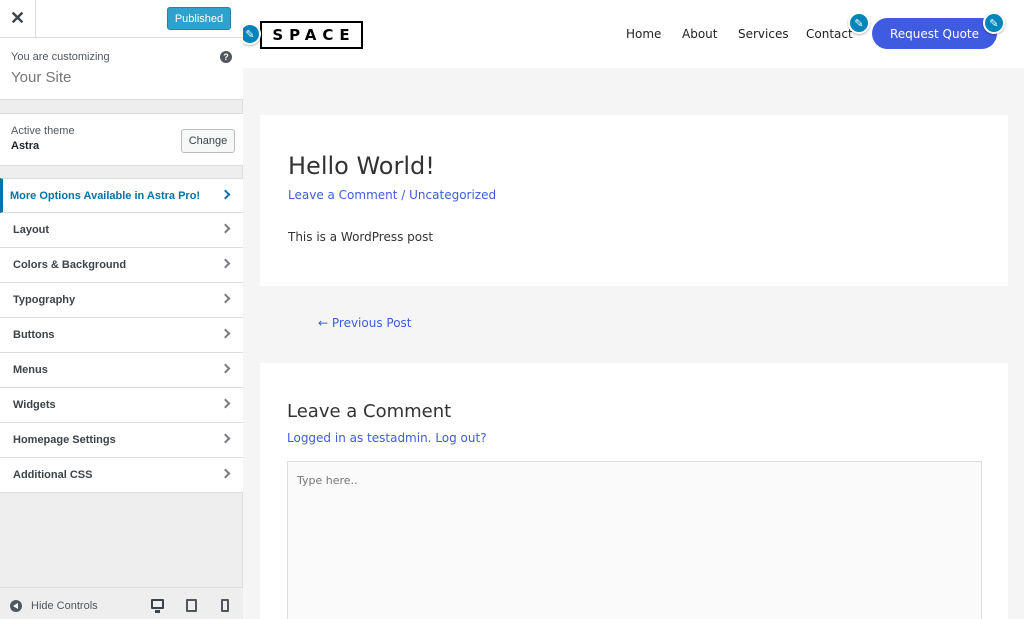 This screenshot has width=1024, height=619. Describe the element at coordinates (18, 18) in the screenshot. I see `close-icon: ✕` at that location.